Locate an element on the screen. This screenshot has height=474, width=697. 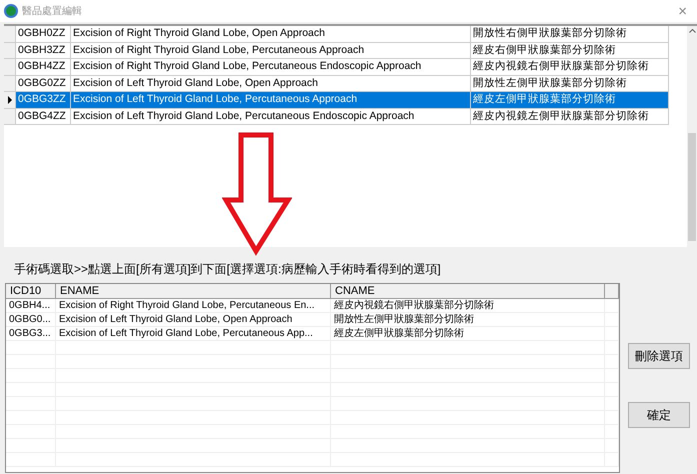
column-header: CNAME is located at coordinates (468, 291).